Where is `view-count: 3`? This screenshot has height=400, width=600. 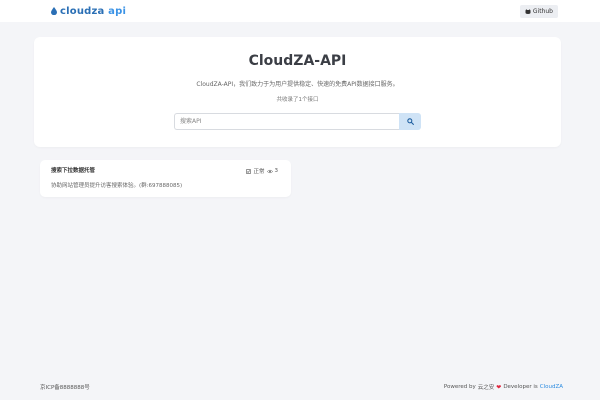 view-count: 3 is located at coordinates (276, 171).